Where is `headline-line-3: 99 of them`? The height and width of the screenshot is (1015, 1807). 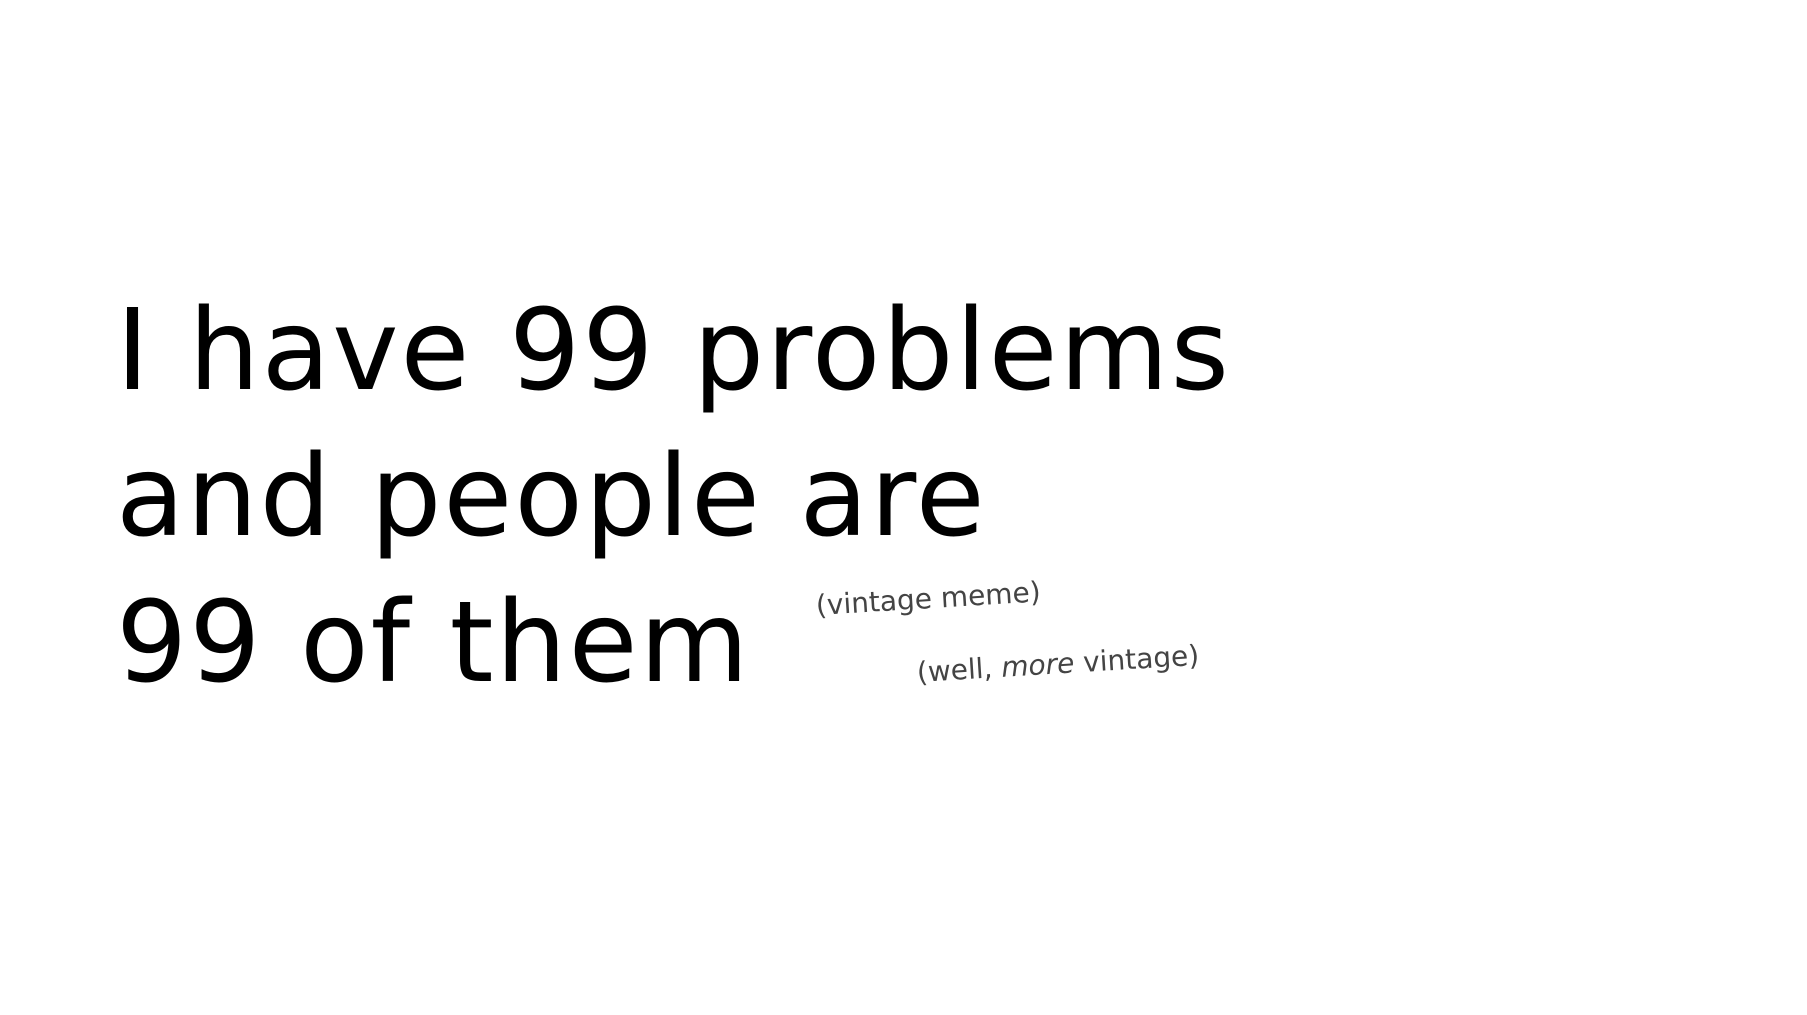 headline-line-3: 99 of them is located at coordinates (433, 643).